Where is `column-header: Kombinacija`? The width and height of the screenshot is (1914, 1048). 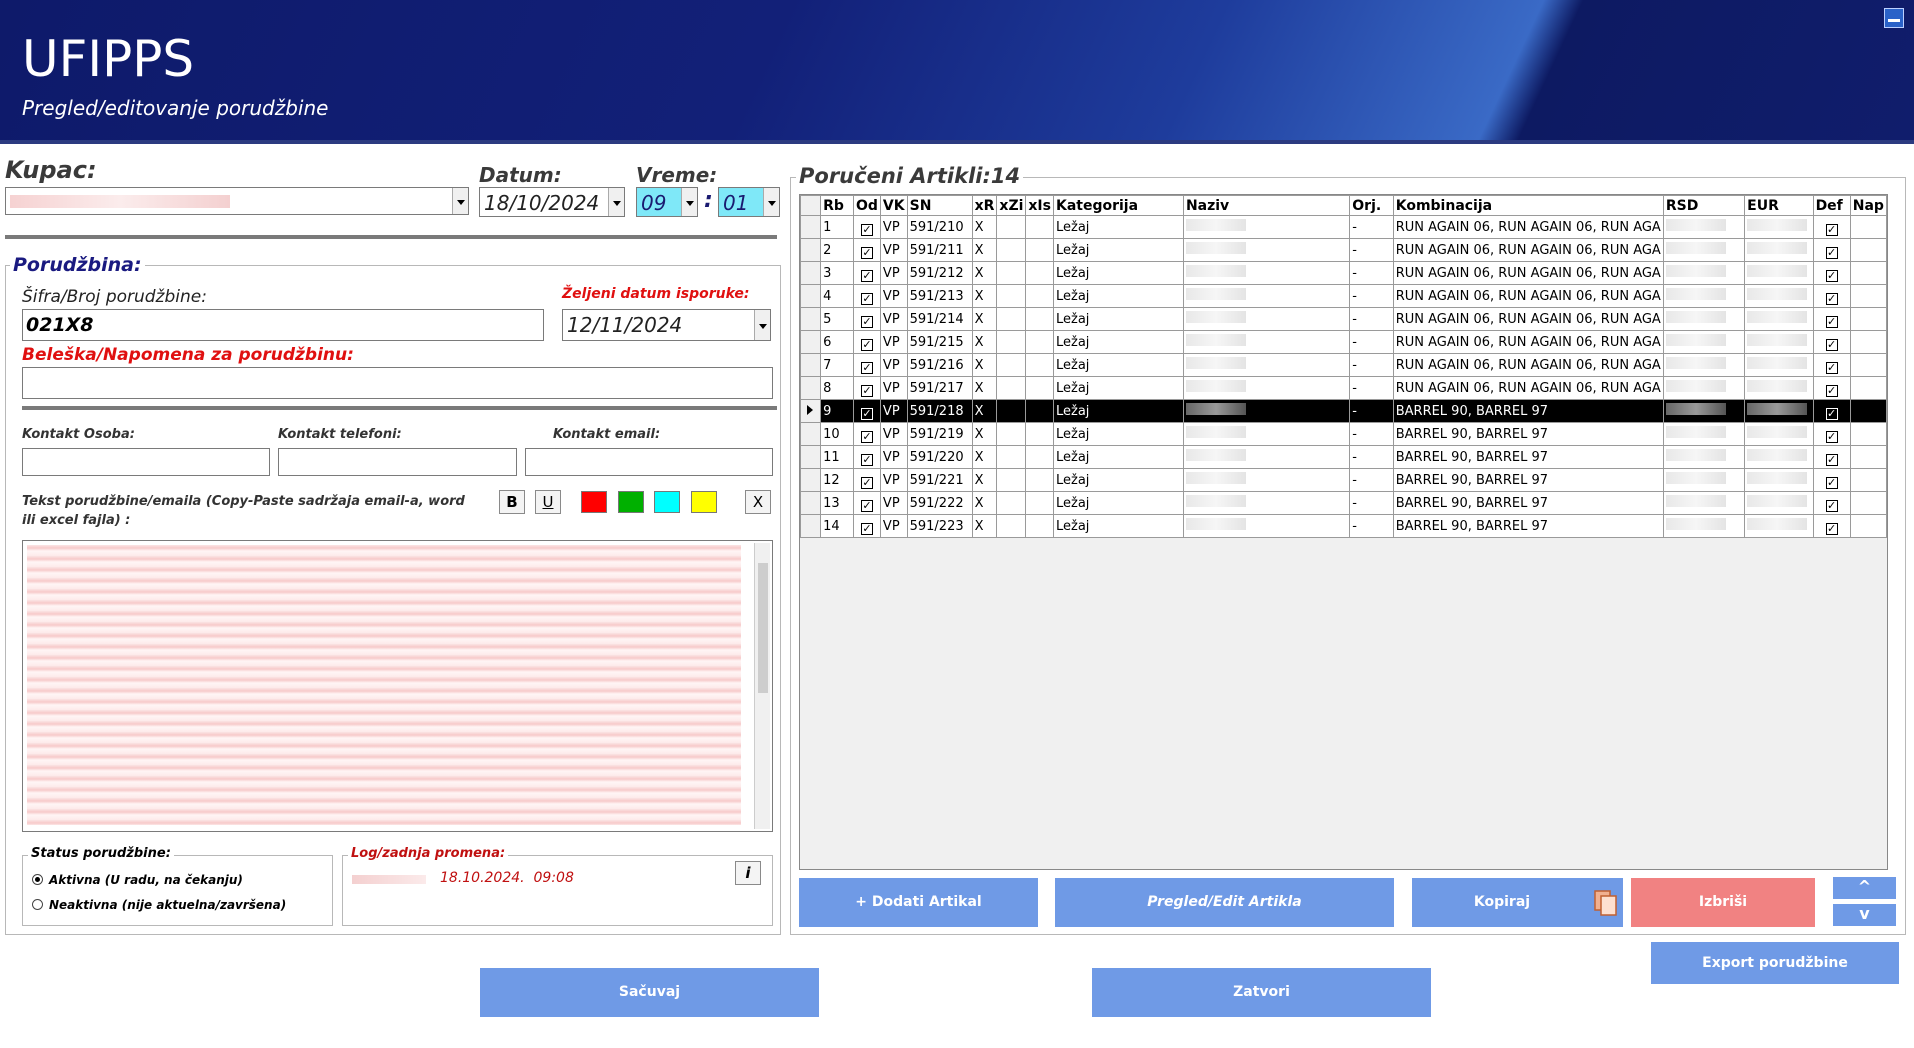
column-header: Kombinacija is located at coordinates (1528, 205).